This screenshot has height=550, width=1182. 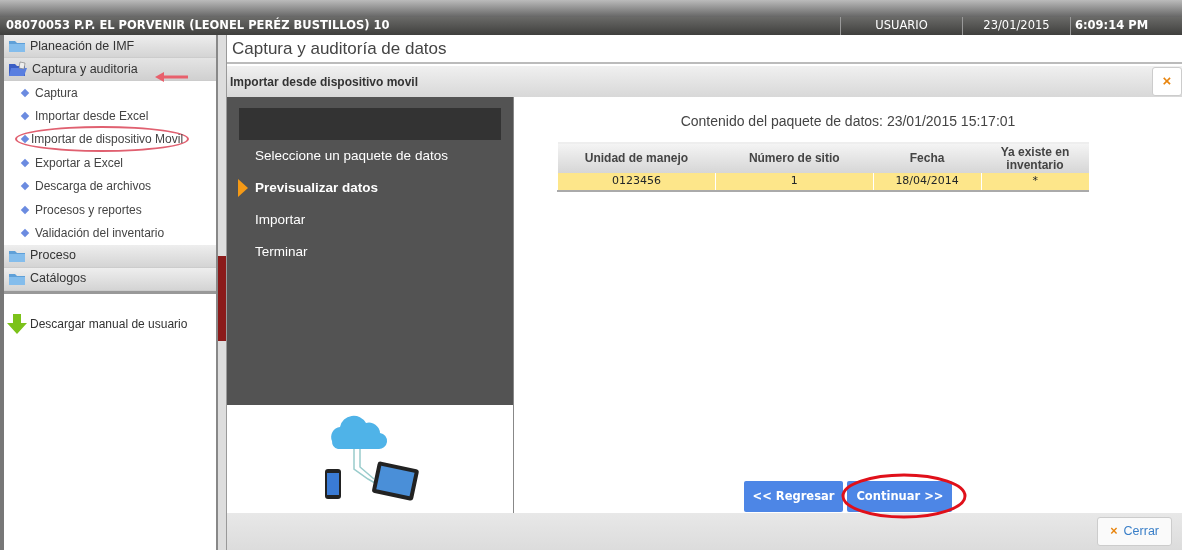 What do you see at coordinates (110, 93) in the screenshot?
I see `sidebar-item: Captura` at bounding box center [110, 93].